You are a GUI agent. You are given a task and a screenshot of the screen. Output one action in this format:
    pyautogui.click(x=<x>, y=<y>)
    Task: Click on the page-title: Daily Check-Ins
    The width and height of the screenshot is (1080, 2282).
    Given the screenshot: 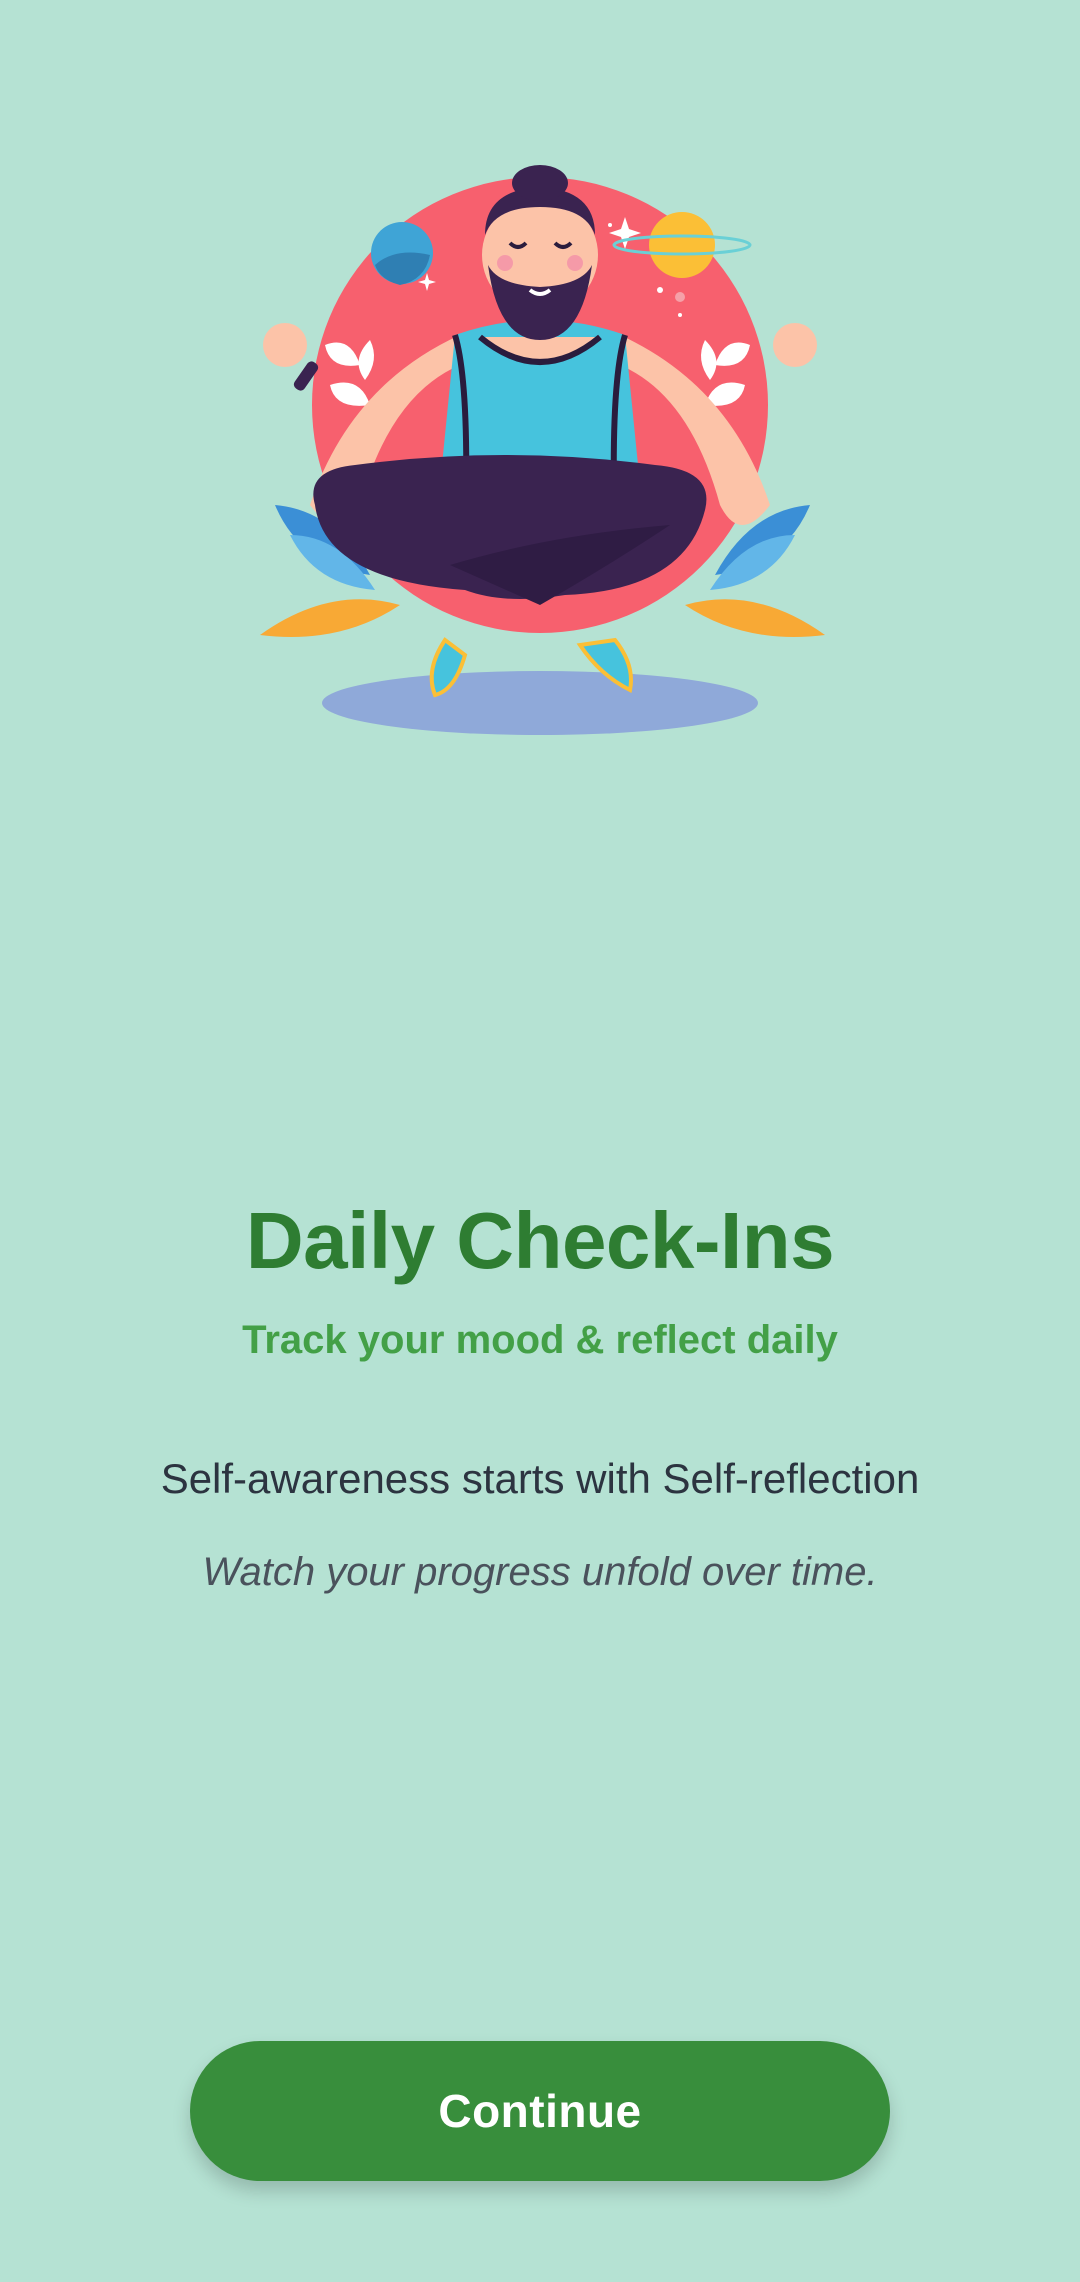 What is the action you would take?
    pyautogui.click(x=540, y=1240)
    